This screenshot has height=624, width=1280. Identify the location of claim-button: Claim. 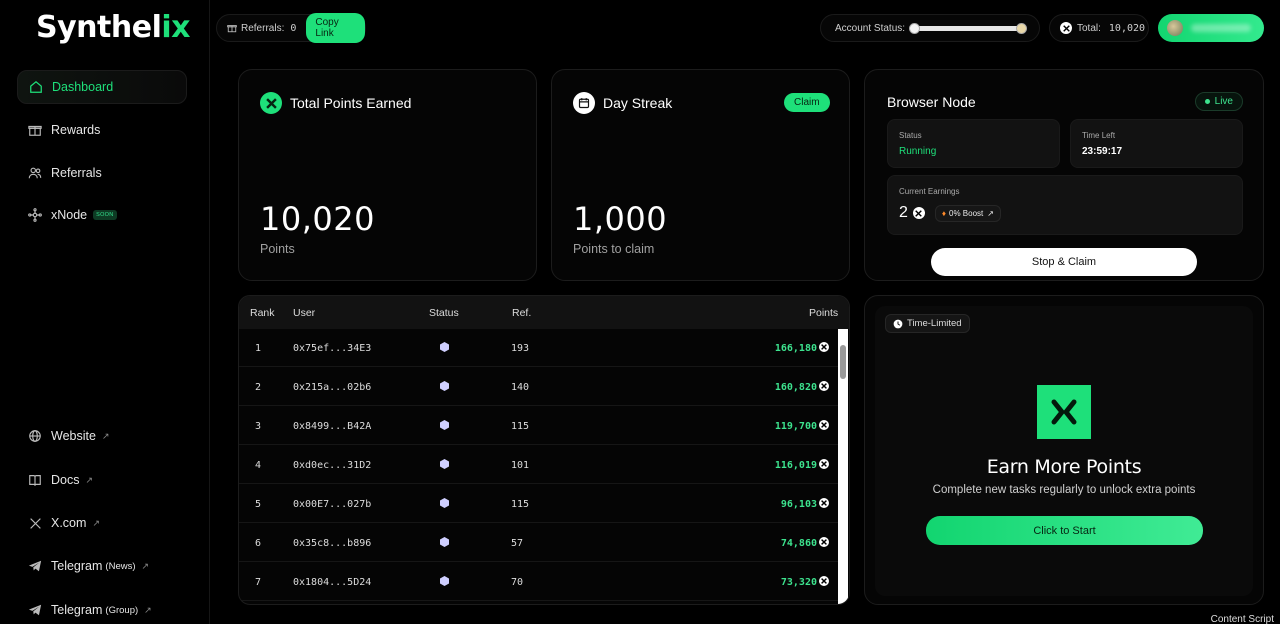
(807, 102).